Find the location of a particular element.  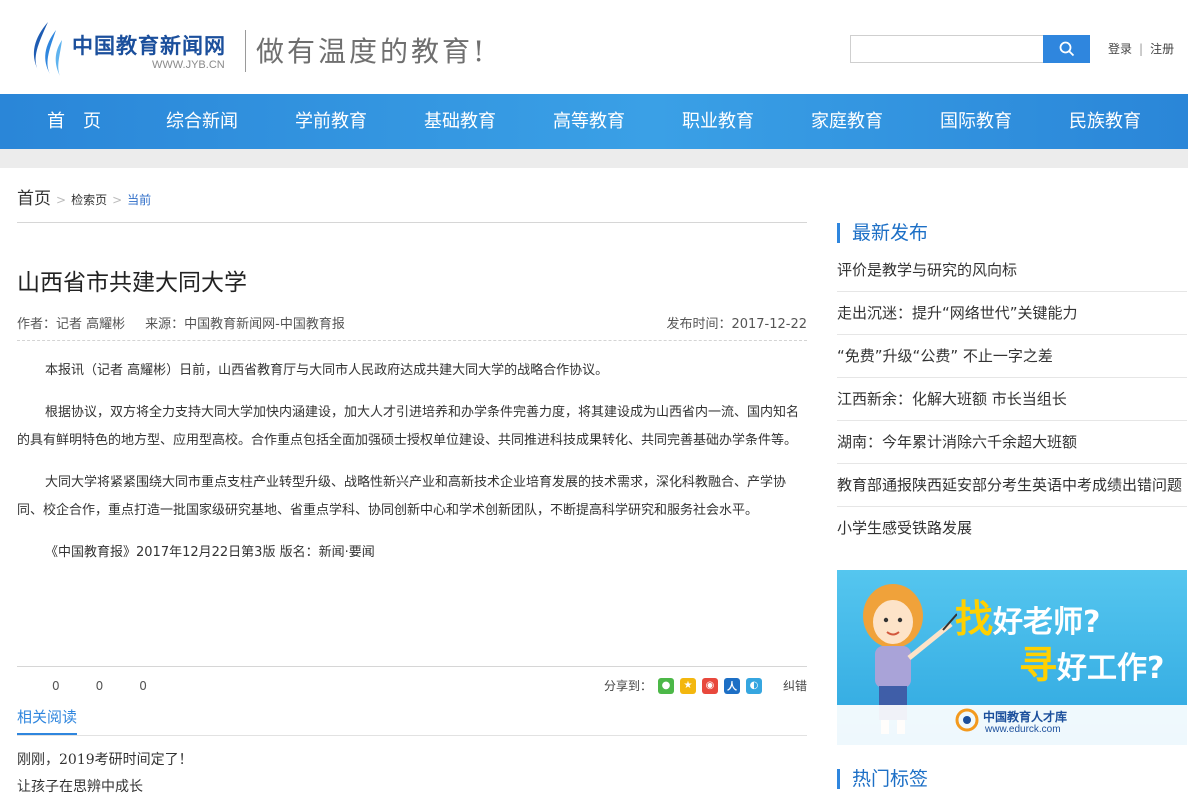

site-header: 中国教育新闻网 WWW.JYB.CN 做有温度的教育! 登录 | 注册 is located at coordinates (594, 47).